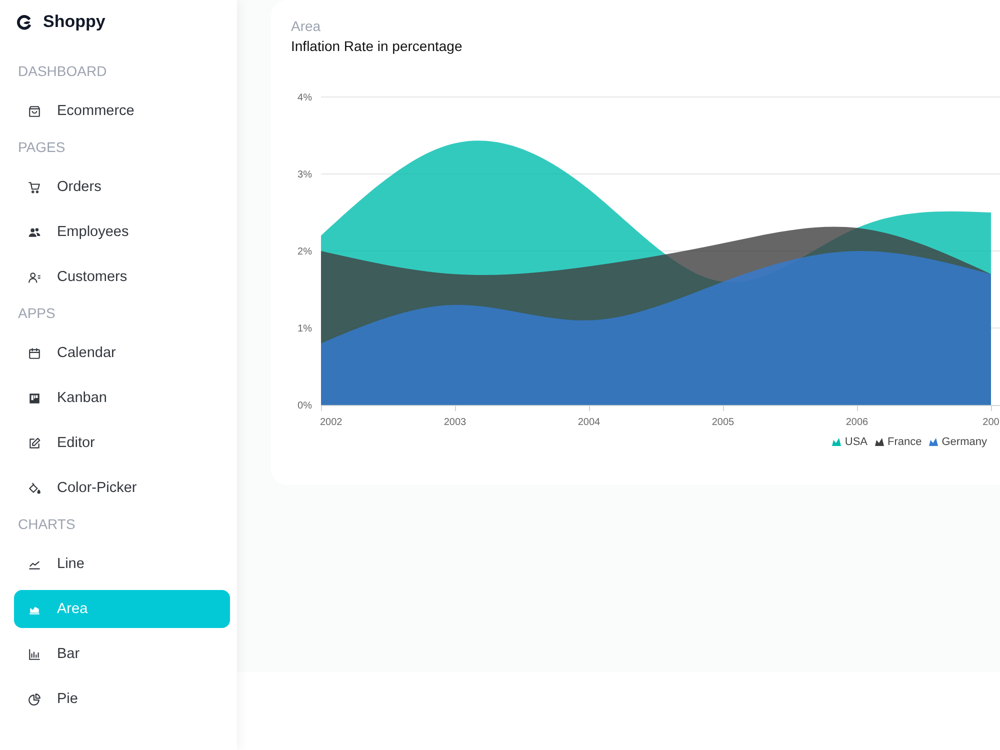 This screenshot has width=1000, height=750. Describe the element at coordinates (42, 147) in the screenshot. I see `section-heading: PAGES` at that location.